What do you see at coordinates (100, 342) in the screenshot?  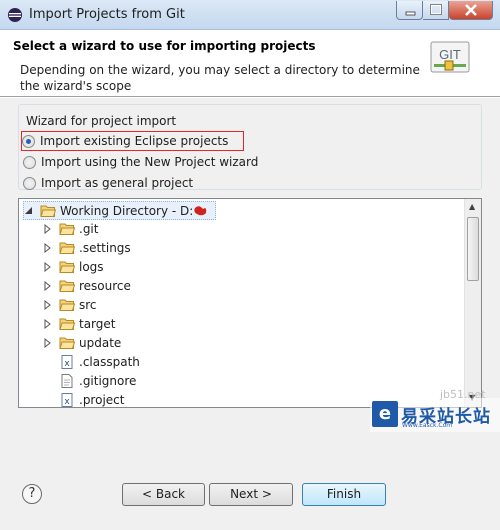 I see `tree-item-label: update` at bounding box center [100, 342].